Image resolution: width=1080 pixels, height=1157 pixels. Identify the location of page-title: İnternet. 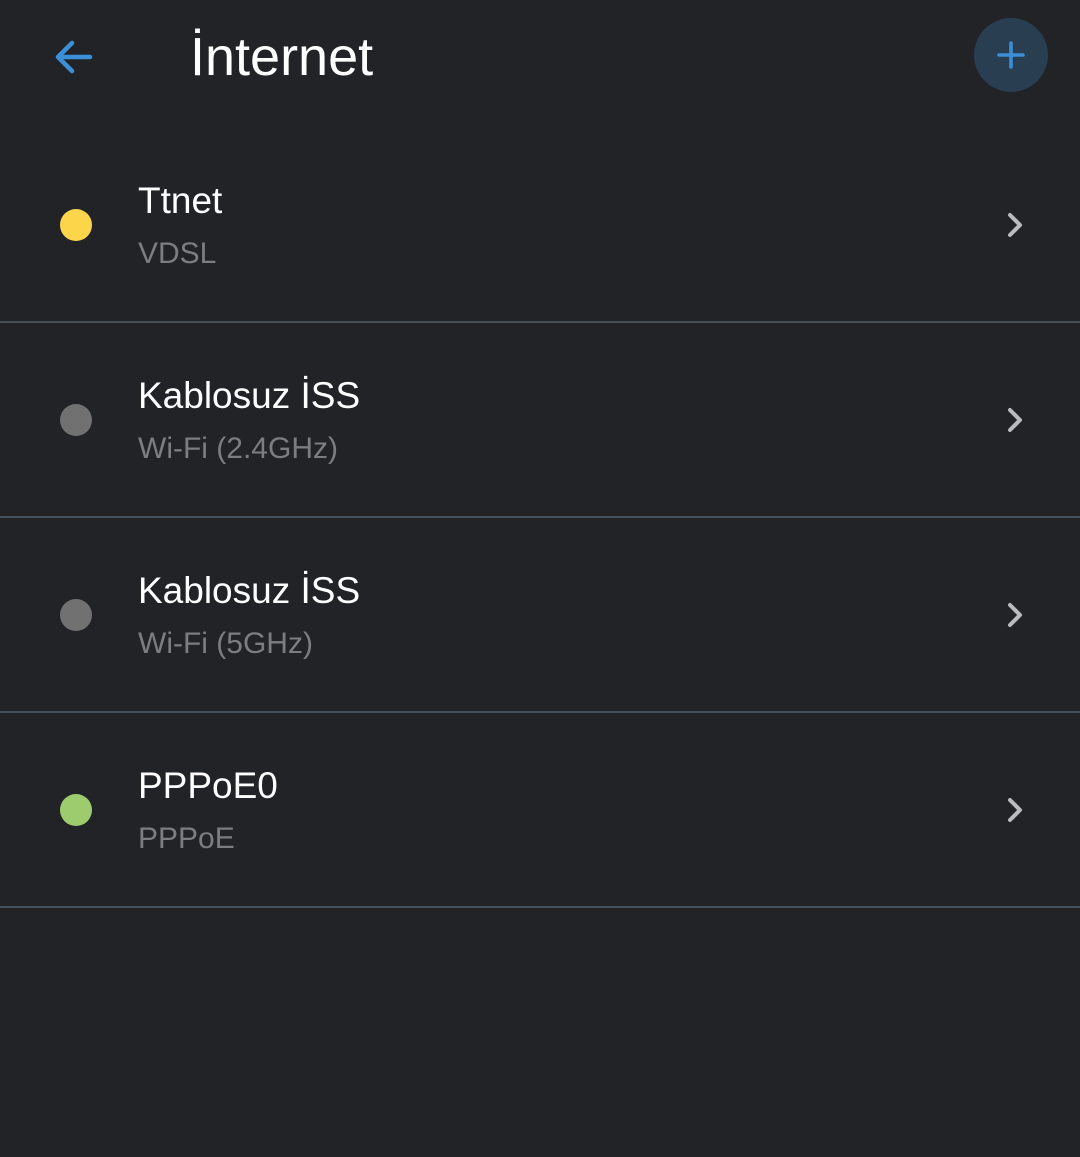
(282, 57).